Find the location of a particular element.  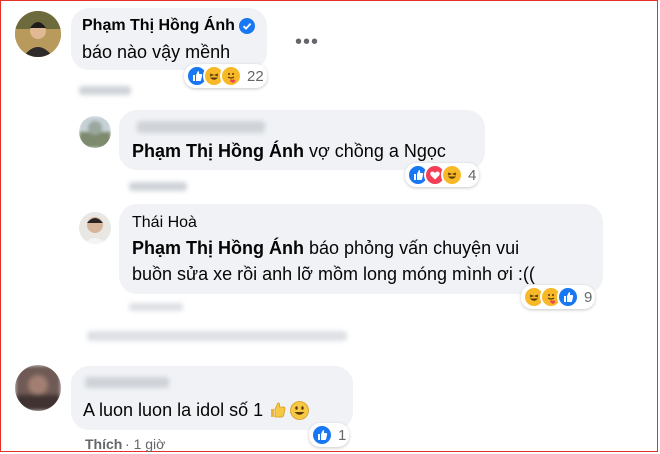

reaction-summary: 4 is located at coordinates (442, 175).